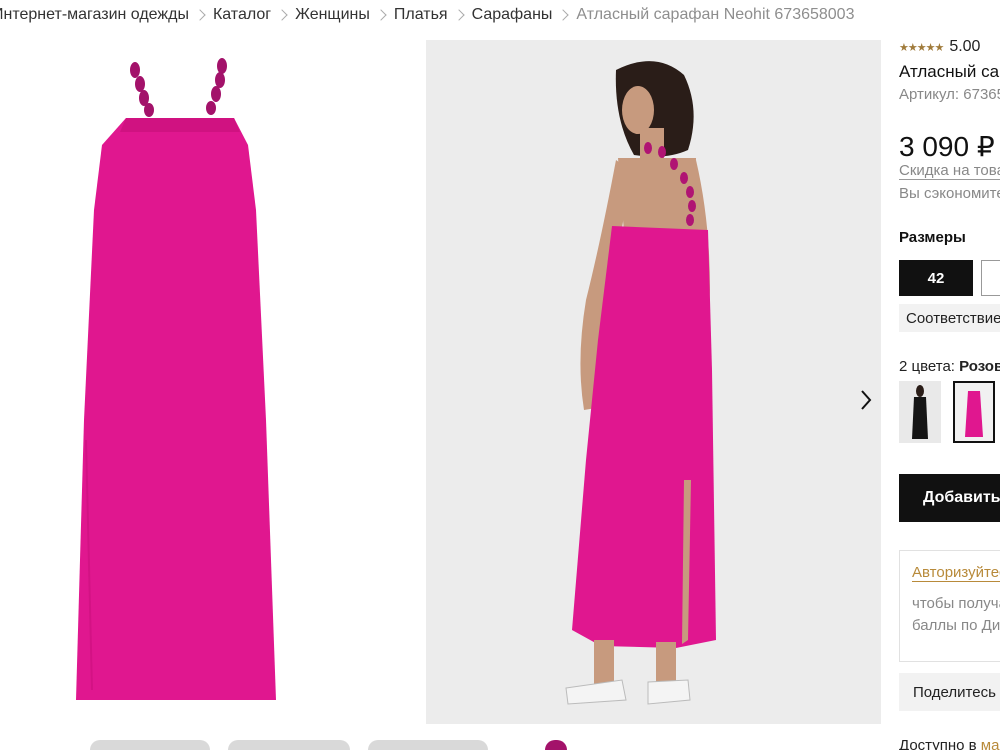 The width and height of the screenshot is (1000, 750). I want to click on colors-label: 2 цвета: Розовый, so click(949, 366).